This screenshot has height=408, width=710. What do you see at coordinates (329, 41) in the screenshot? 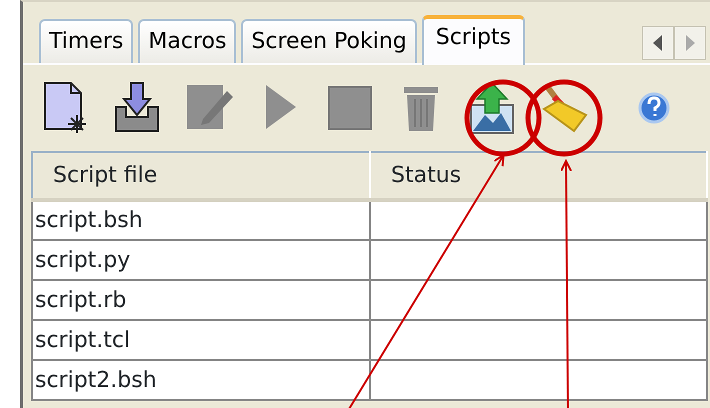
I see `tab: Screen Poking` at bounding box center [329, 41].